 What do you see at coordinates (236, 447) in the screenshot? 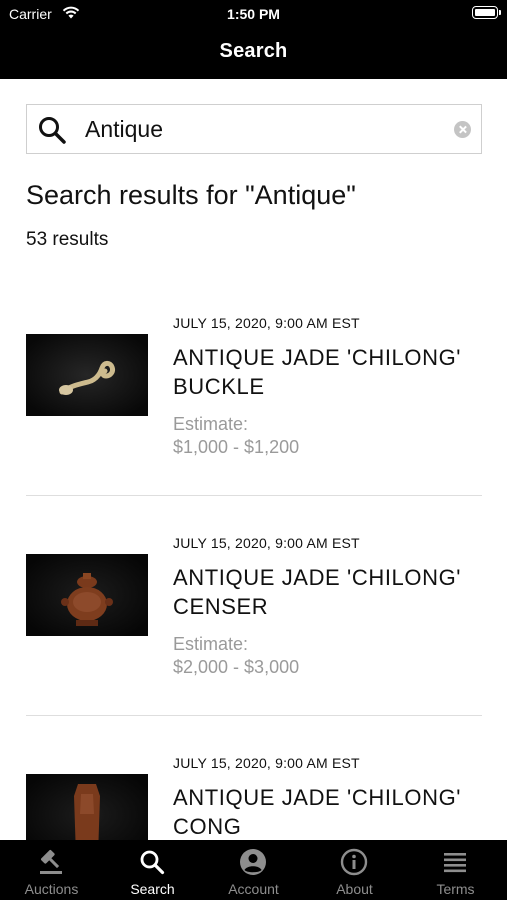
I see `estimate-range: $1,000 - $1,200` at bounding box center [236, 447].